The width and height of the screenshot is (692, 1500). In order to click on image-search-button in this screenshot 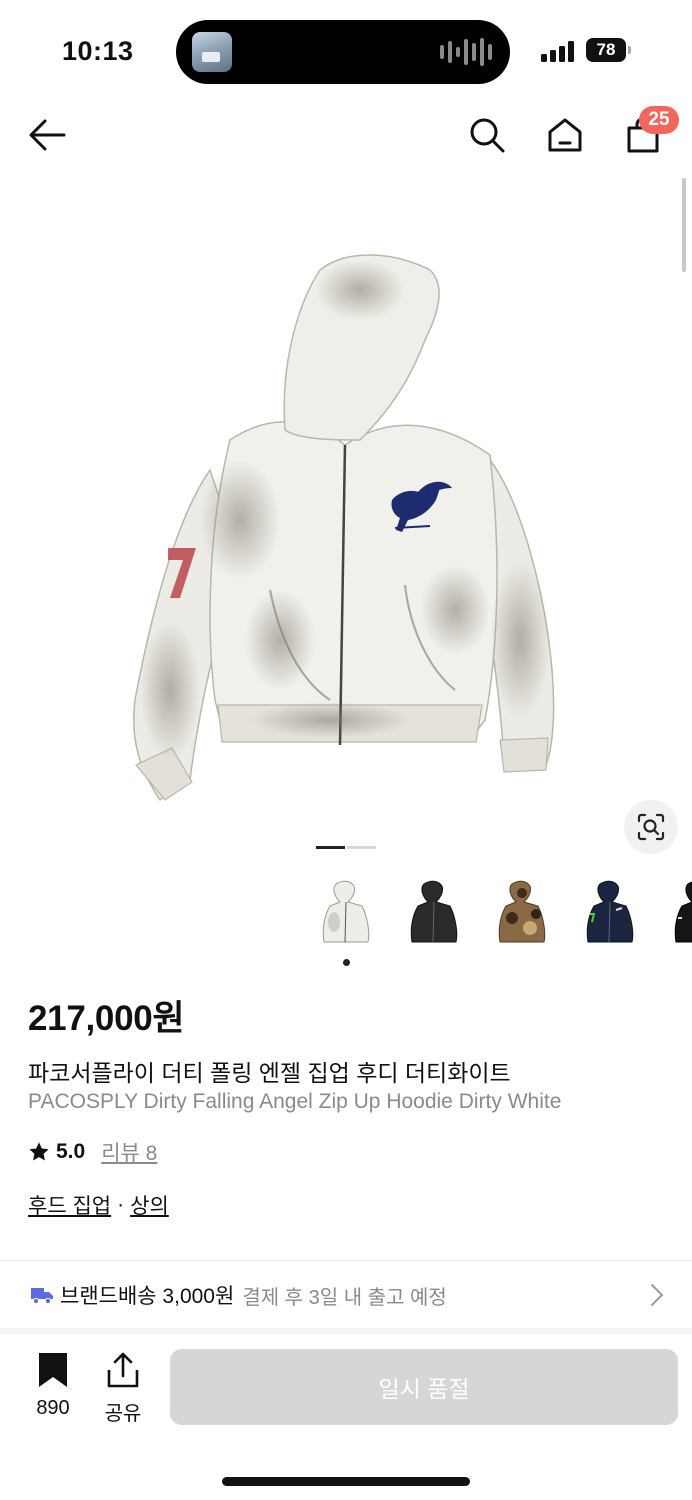, I will do `click(651, 827)`.